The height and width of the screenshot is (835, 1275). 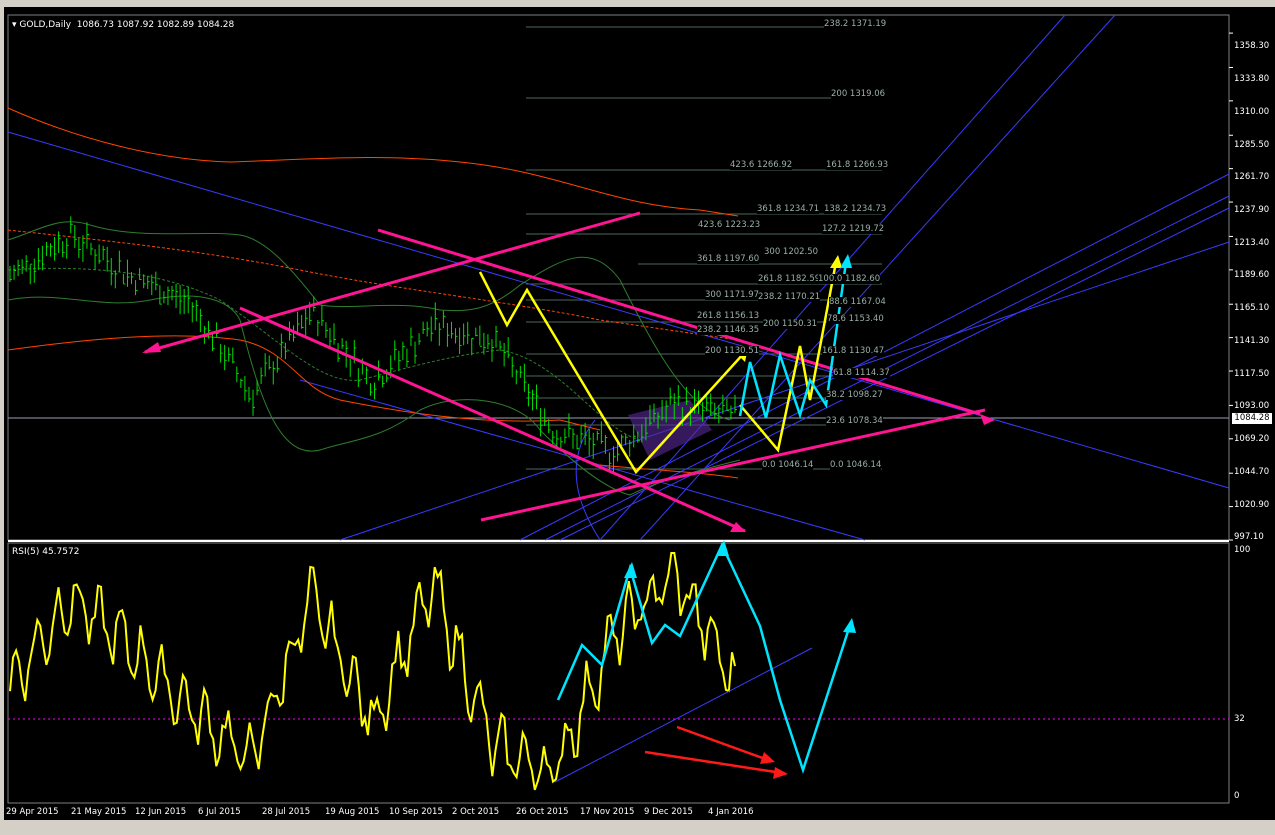 I want to click on fib-label: 423.6 1266.92, so click(x=761, y=165).